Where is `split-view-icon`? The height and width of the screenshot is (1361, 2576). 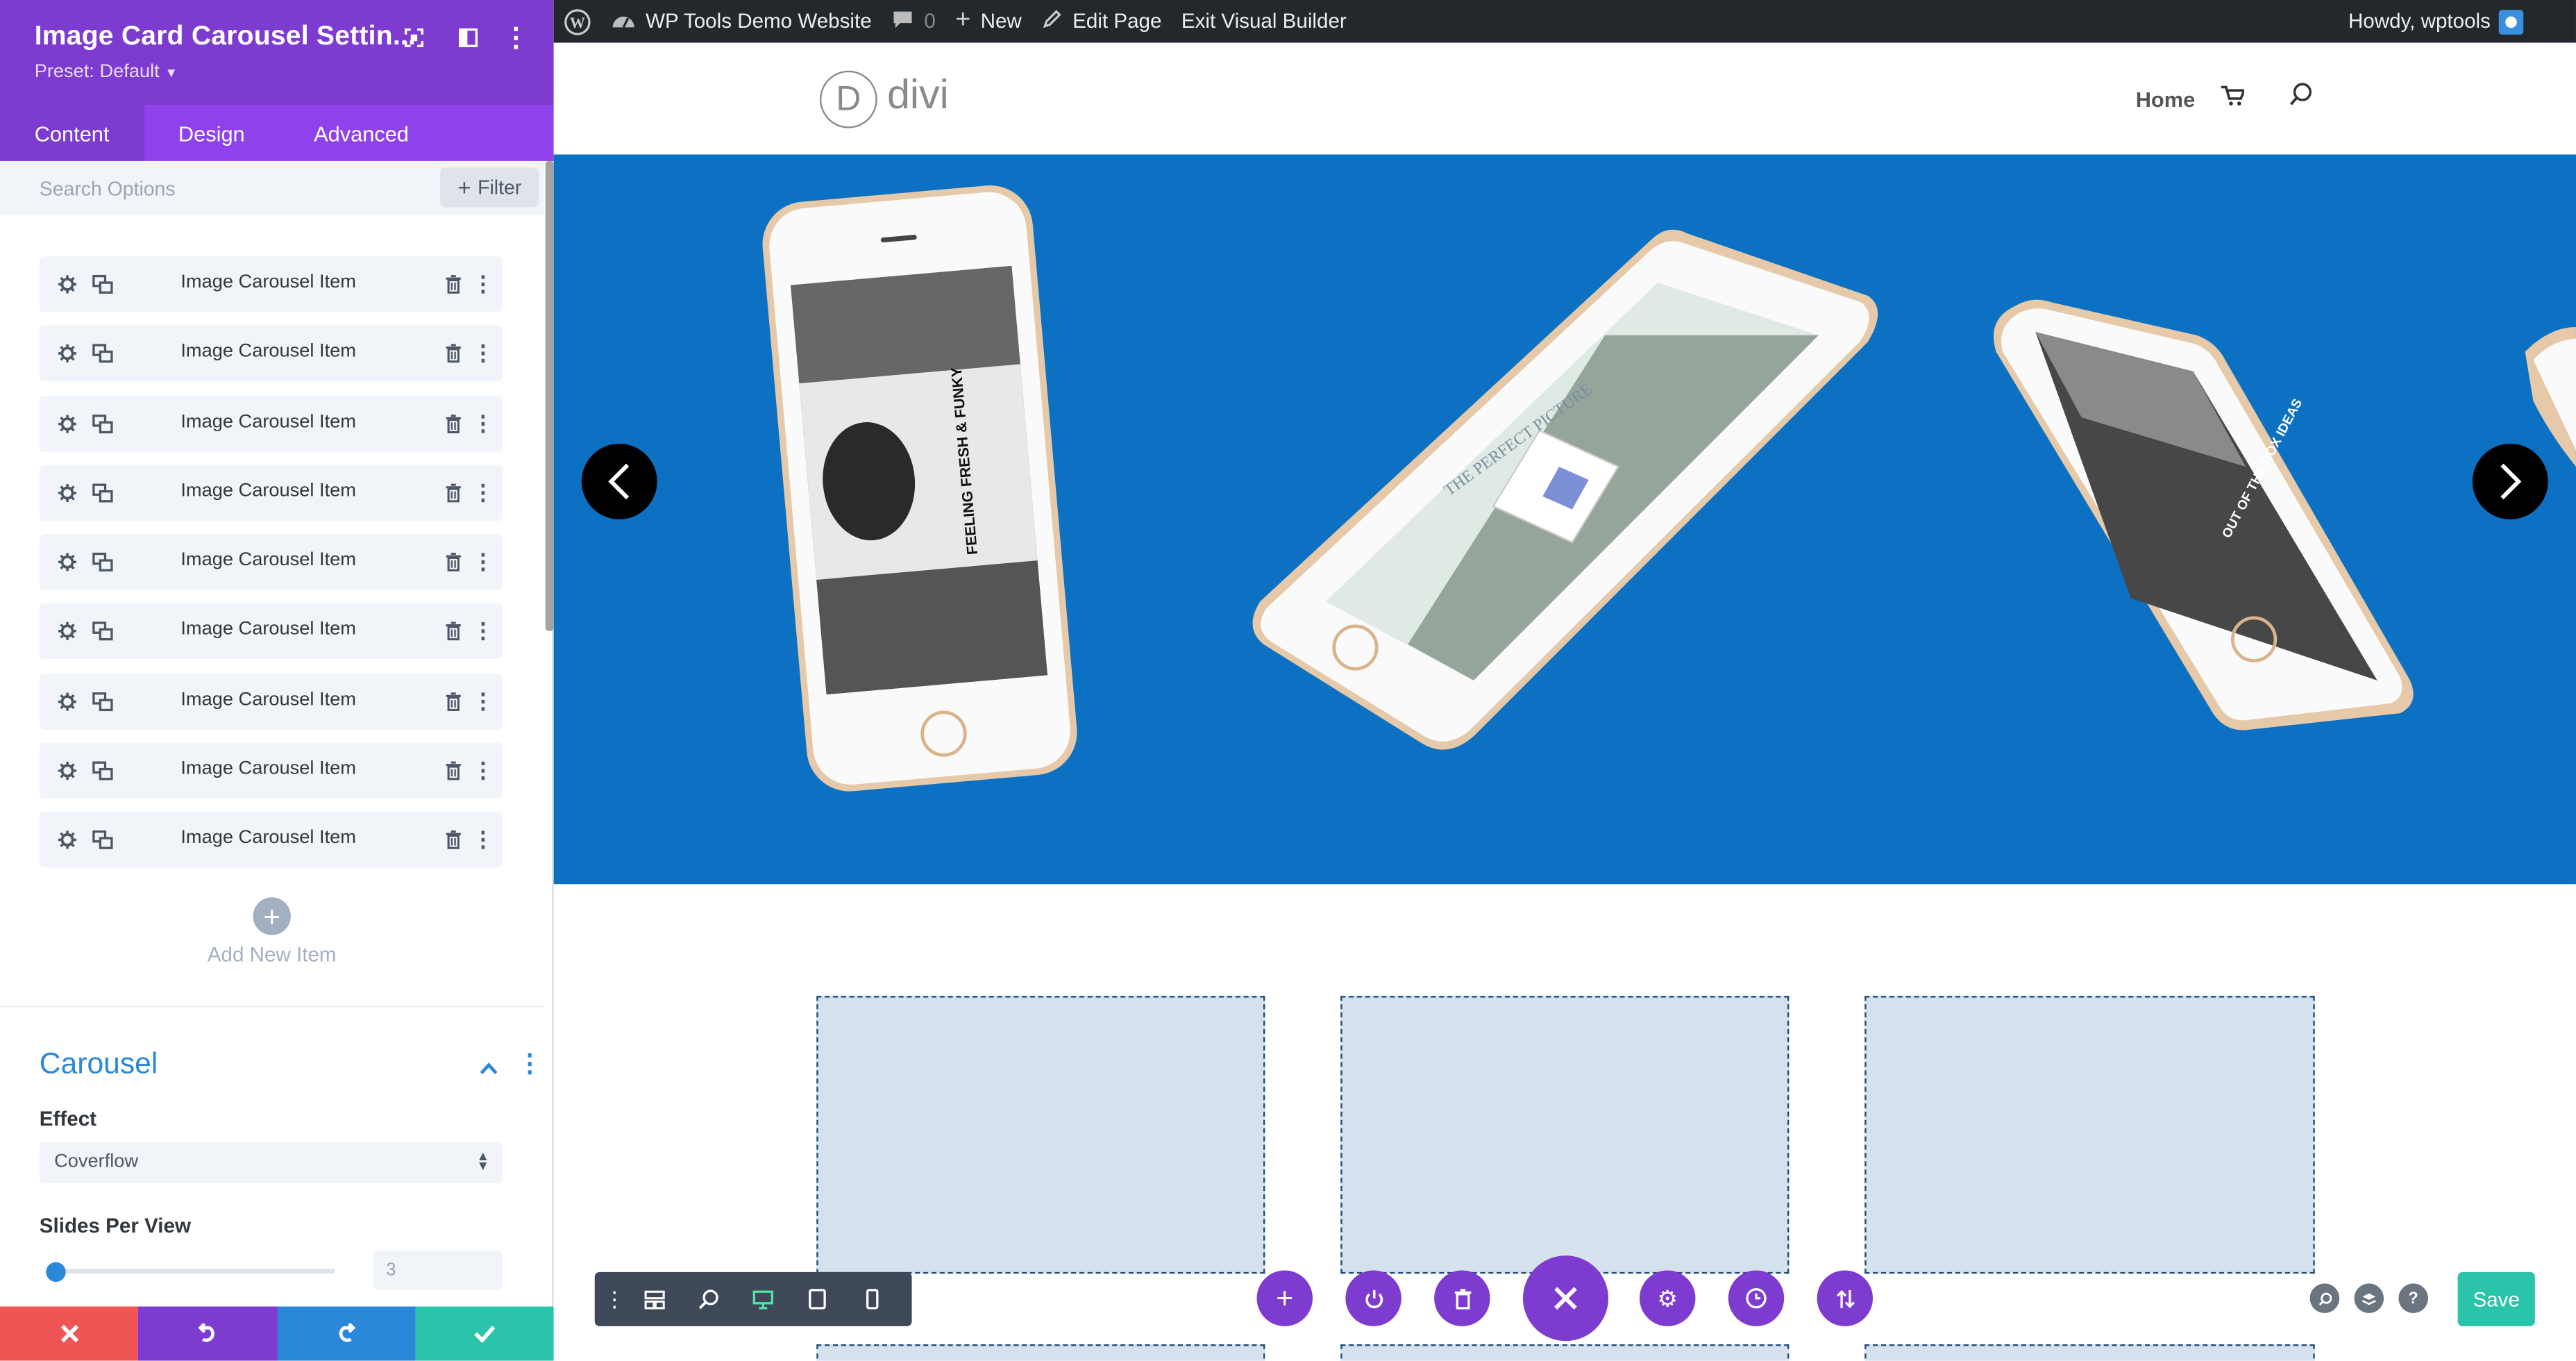
split-view-icon is located at coordinates (468, 38).